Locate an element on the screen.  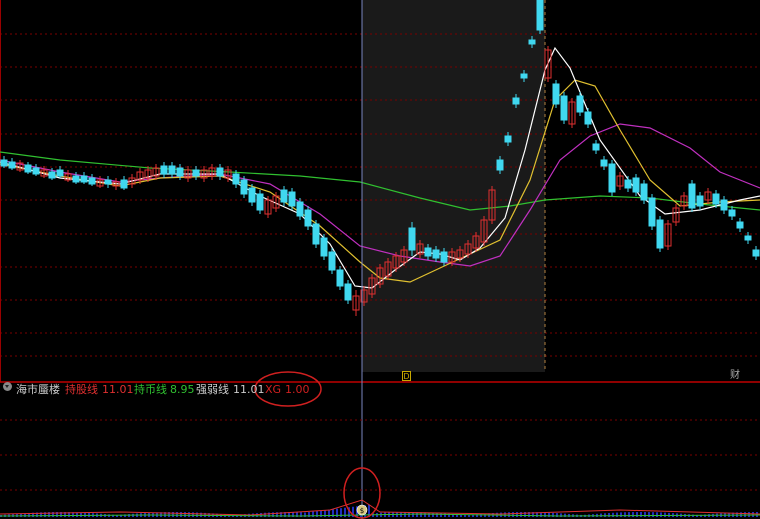
collapse-icon is located at coordinates (7, 386).